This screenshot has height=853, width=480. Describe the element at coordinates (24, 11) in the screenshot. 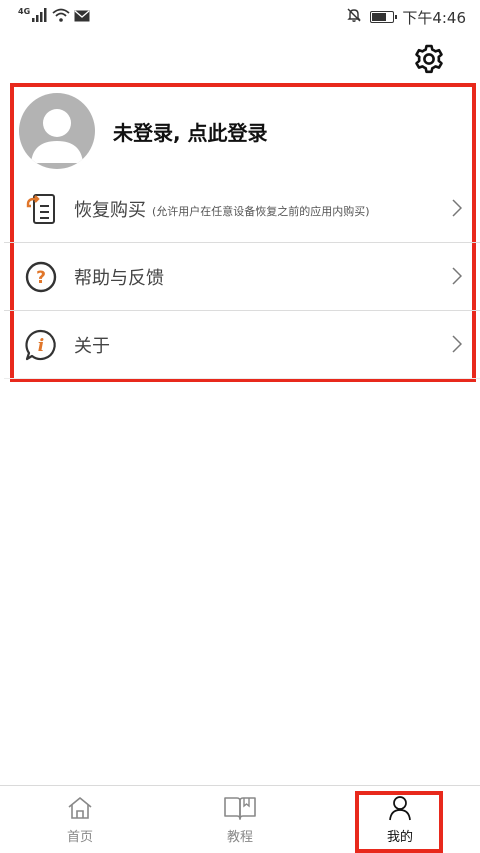

I see `network-type: 4G` at that location.